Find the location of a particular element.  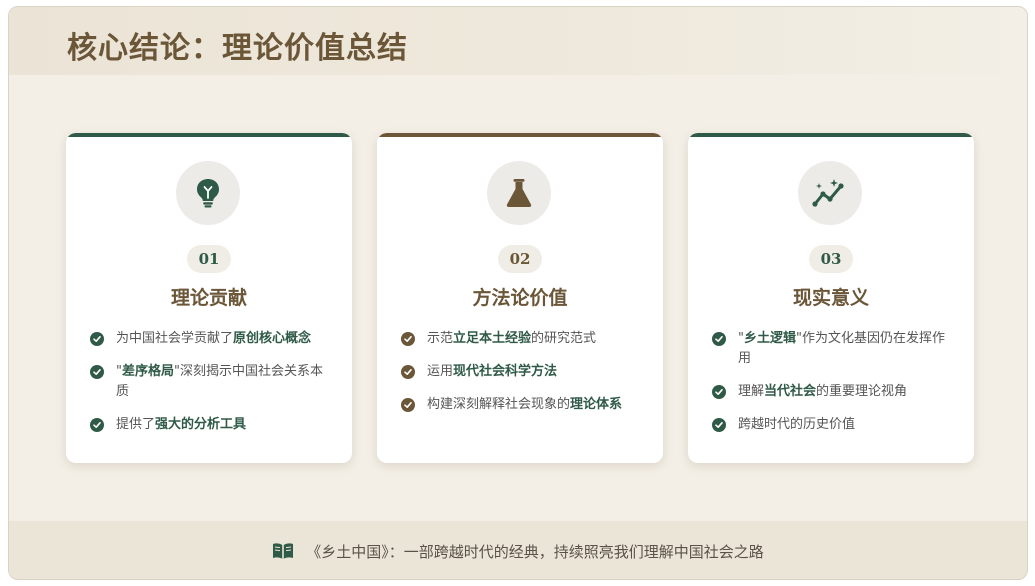

footer-banner: 《乡土中国》：一部跨越时代的经典，持续照亮我们理解中国社会之路 is located at coordinates (518, 550).